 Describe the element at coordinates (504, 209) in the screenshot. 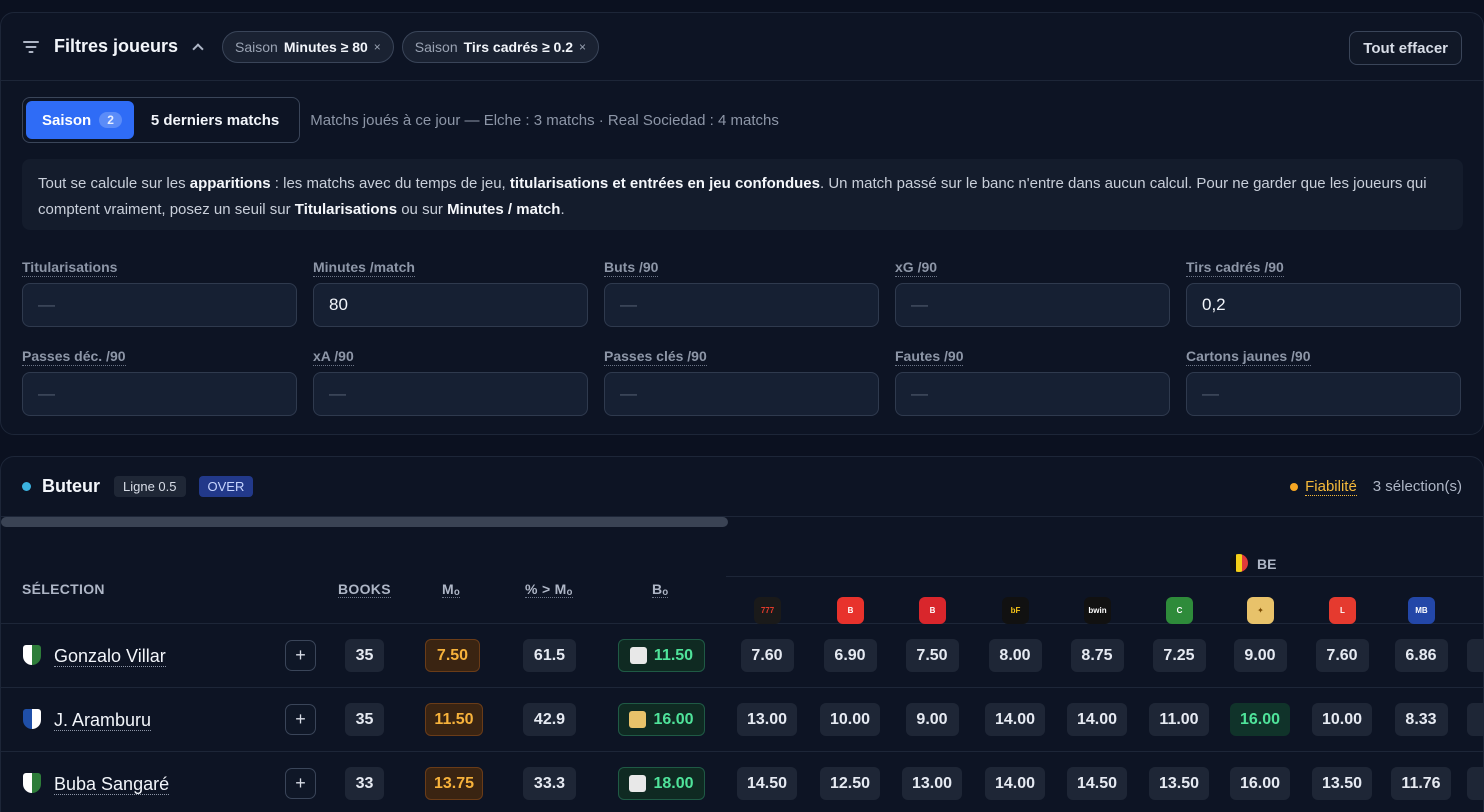

I see `note-bold: Minutes / match` at that location.